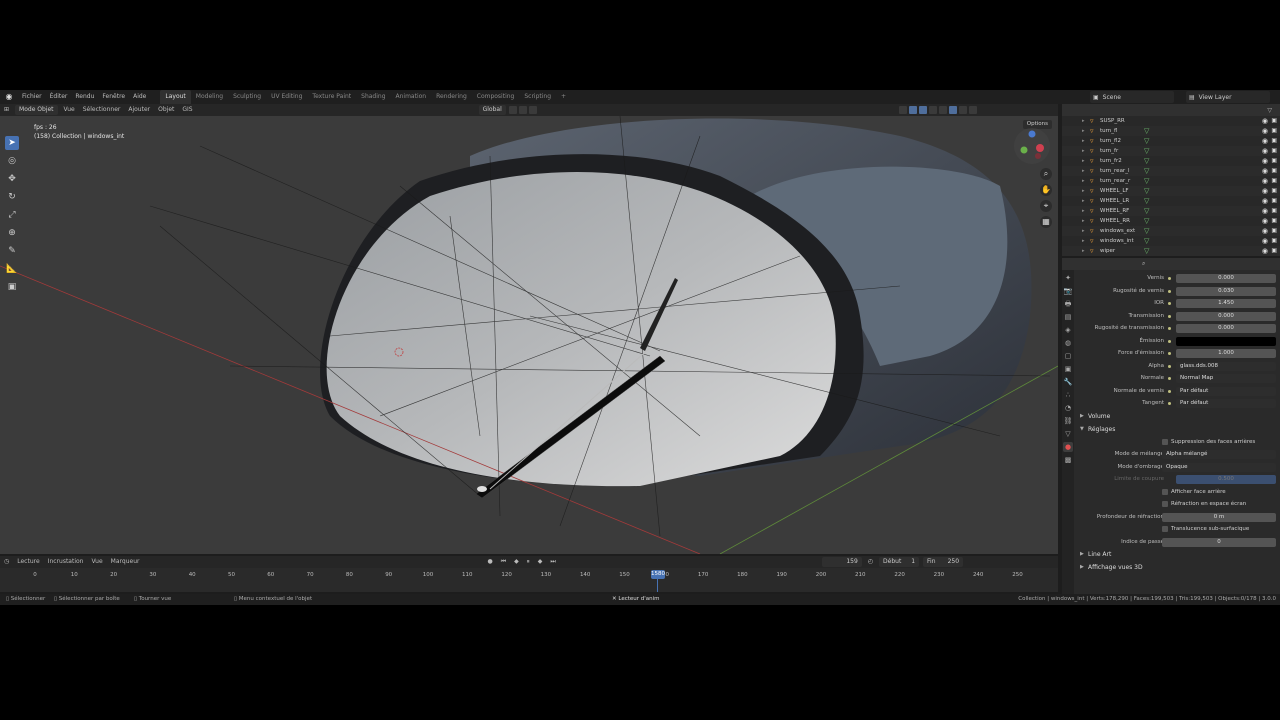  What do you see at coordinates (1219, 542) in the screenshot?
I see `pass-index-field: 0` at bounding box center [1219, 542].